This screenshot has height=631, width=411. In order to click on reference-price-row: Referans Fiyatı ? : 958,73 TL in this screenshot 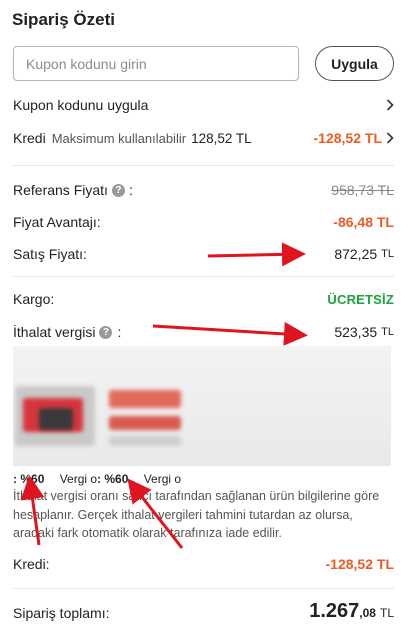, I will do `click(203, 190)`.